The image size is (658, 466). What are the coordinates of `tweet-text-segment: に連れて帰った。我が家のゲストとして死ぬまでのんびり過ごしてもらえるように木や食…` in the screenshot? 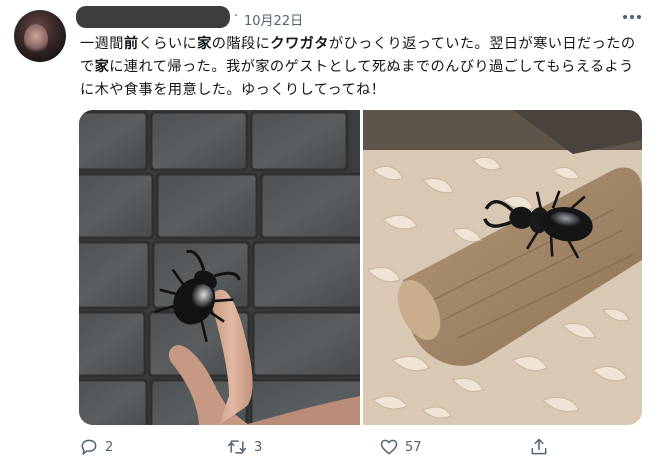 It's located at (357, 78).